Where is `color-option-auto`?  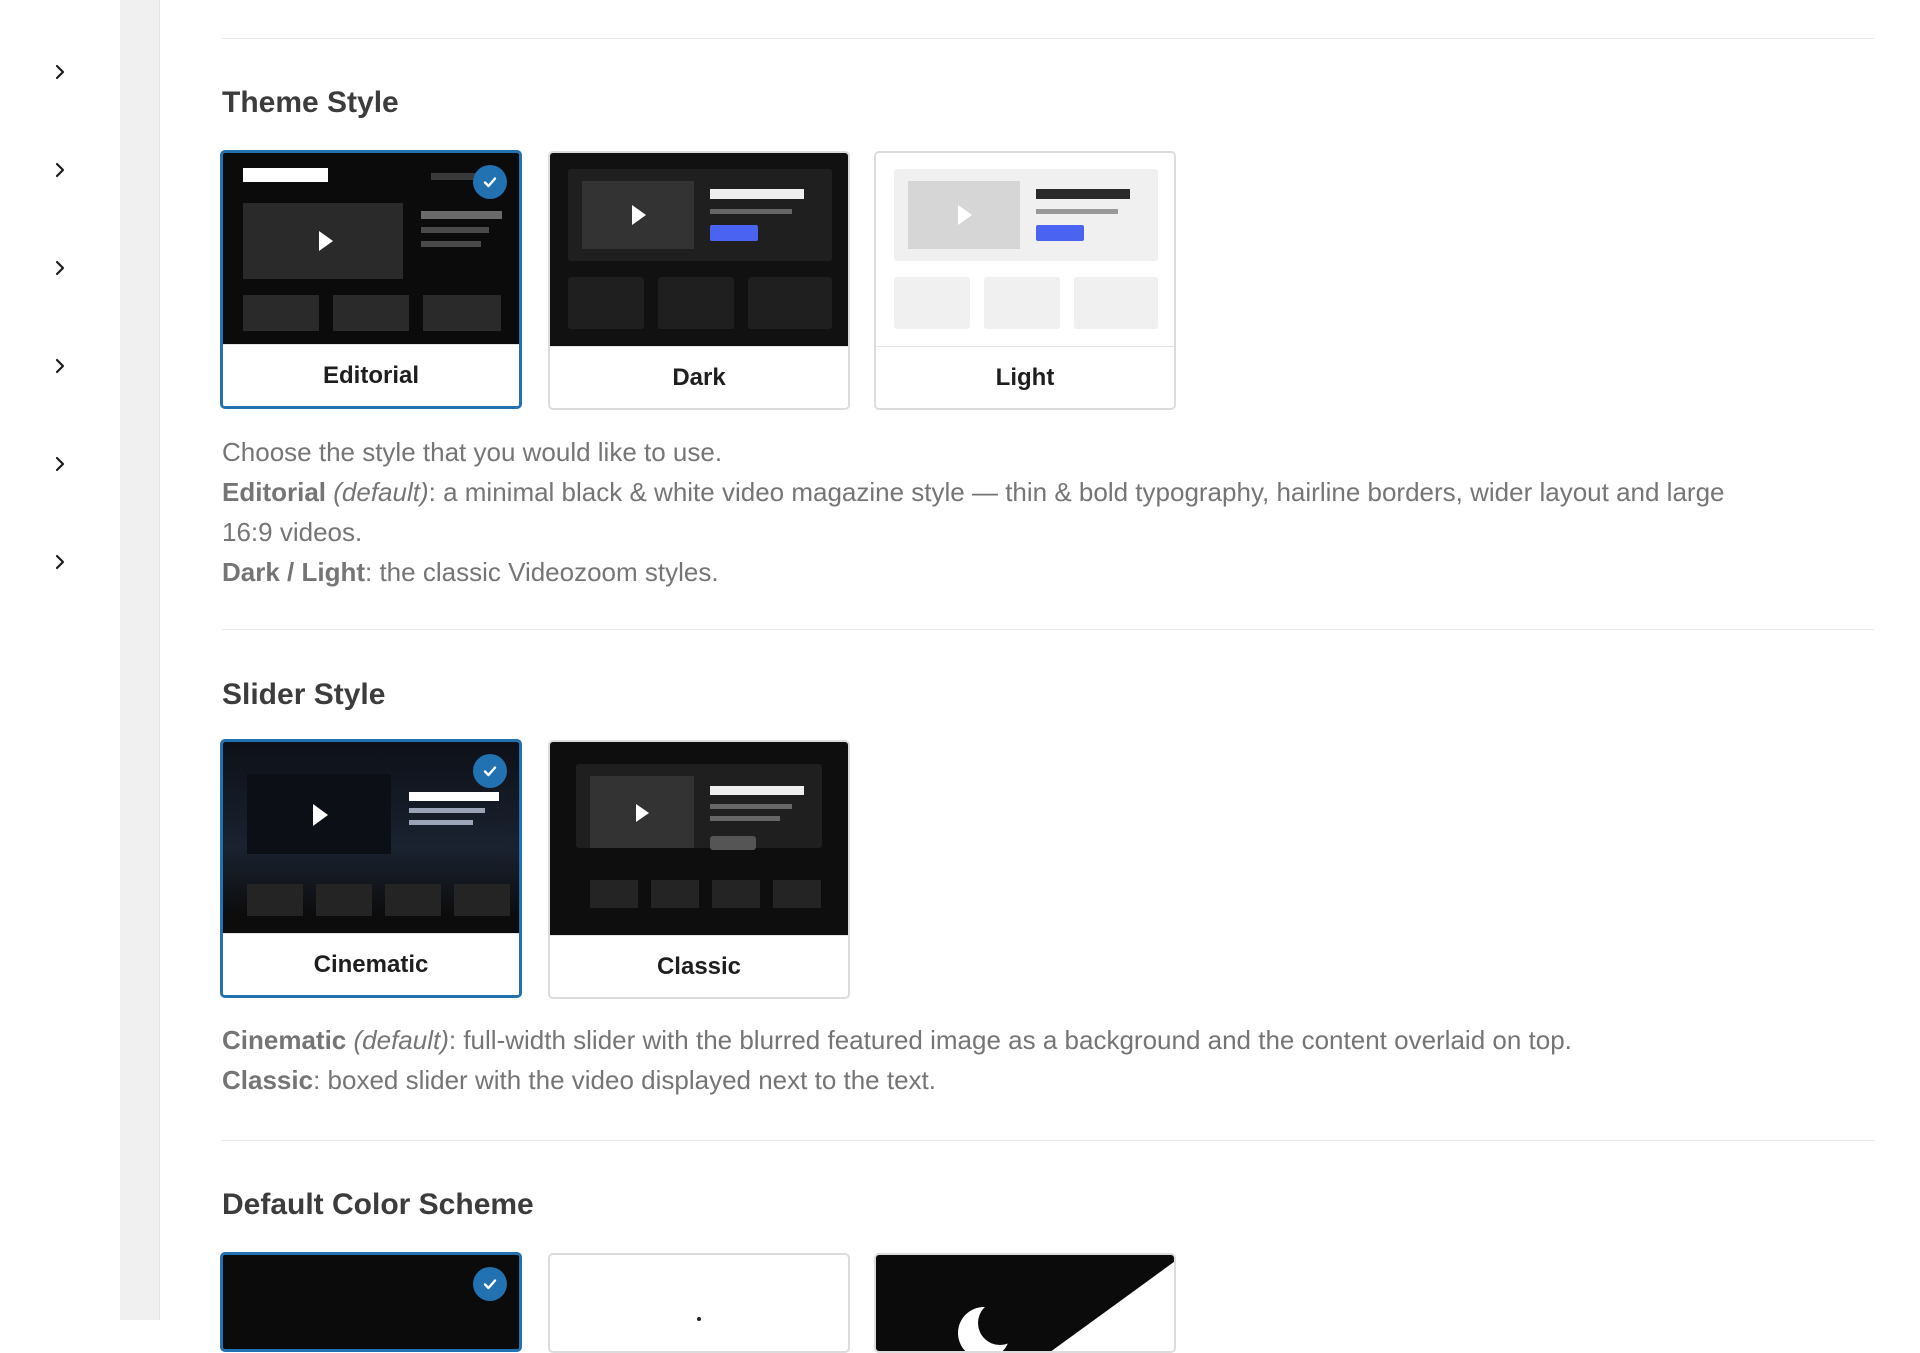
color-option-auto is located at coordinates (1025, 1303).